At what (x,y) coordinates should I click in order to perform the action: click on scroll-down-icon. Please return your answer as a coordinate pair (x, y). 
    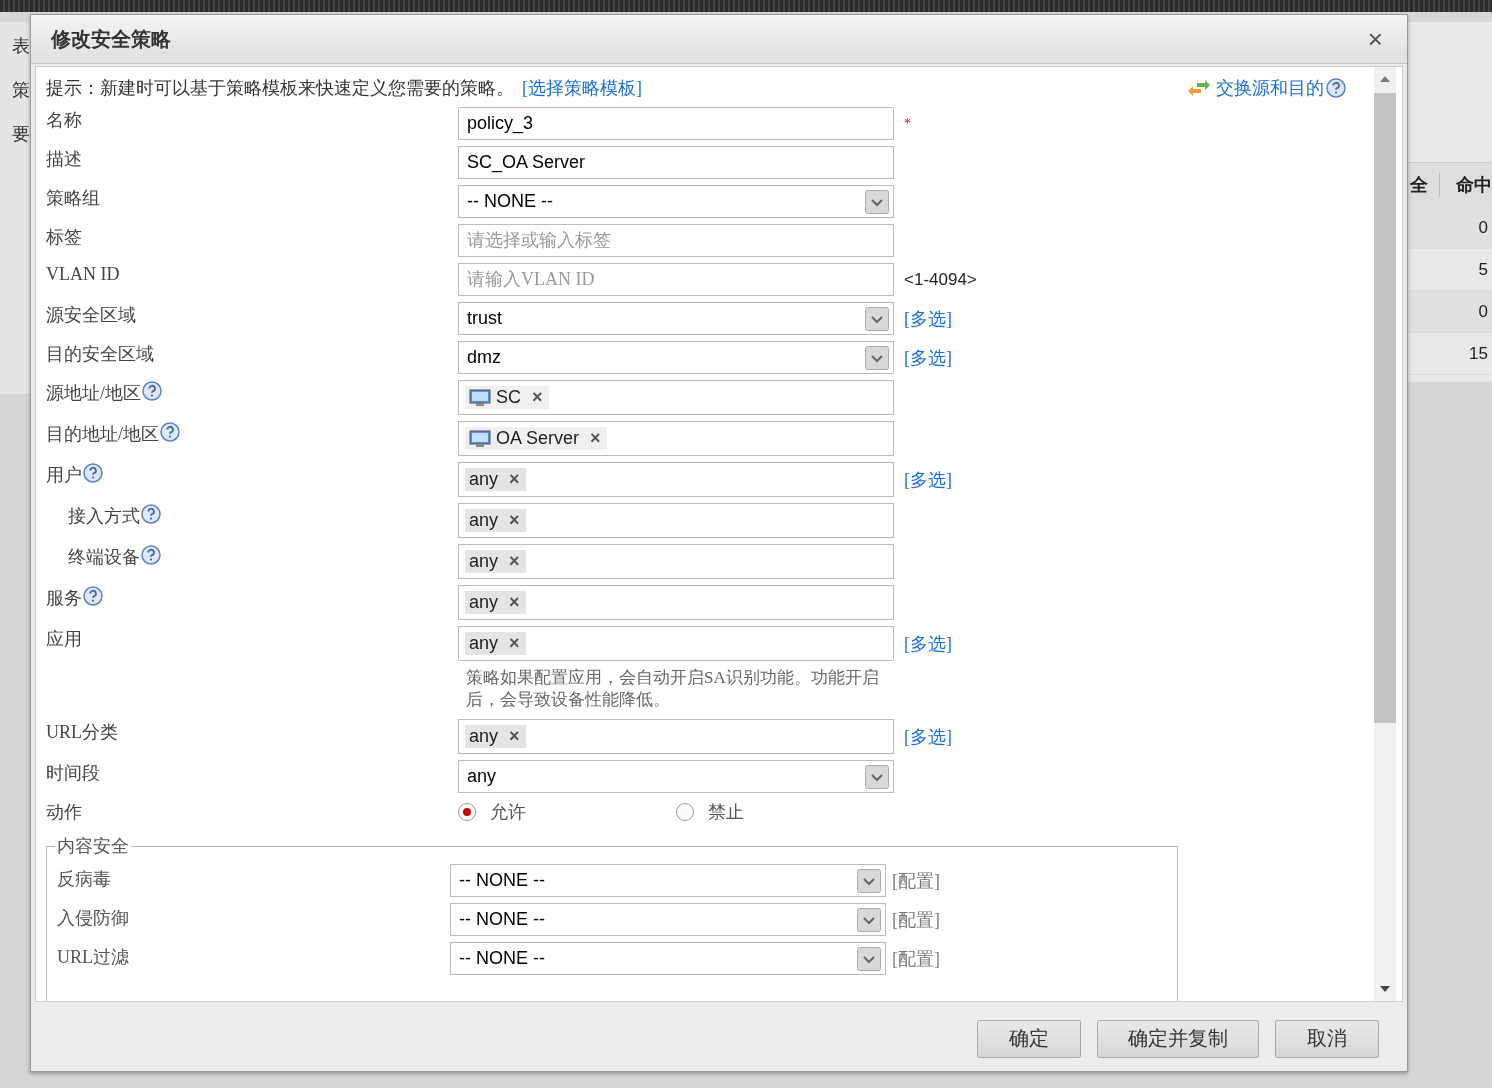
    Looking at the image, I should click on (1385, 989).